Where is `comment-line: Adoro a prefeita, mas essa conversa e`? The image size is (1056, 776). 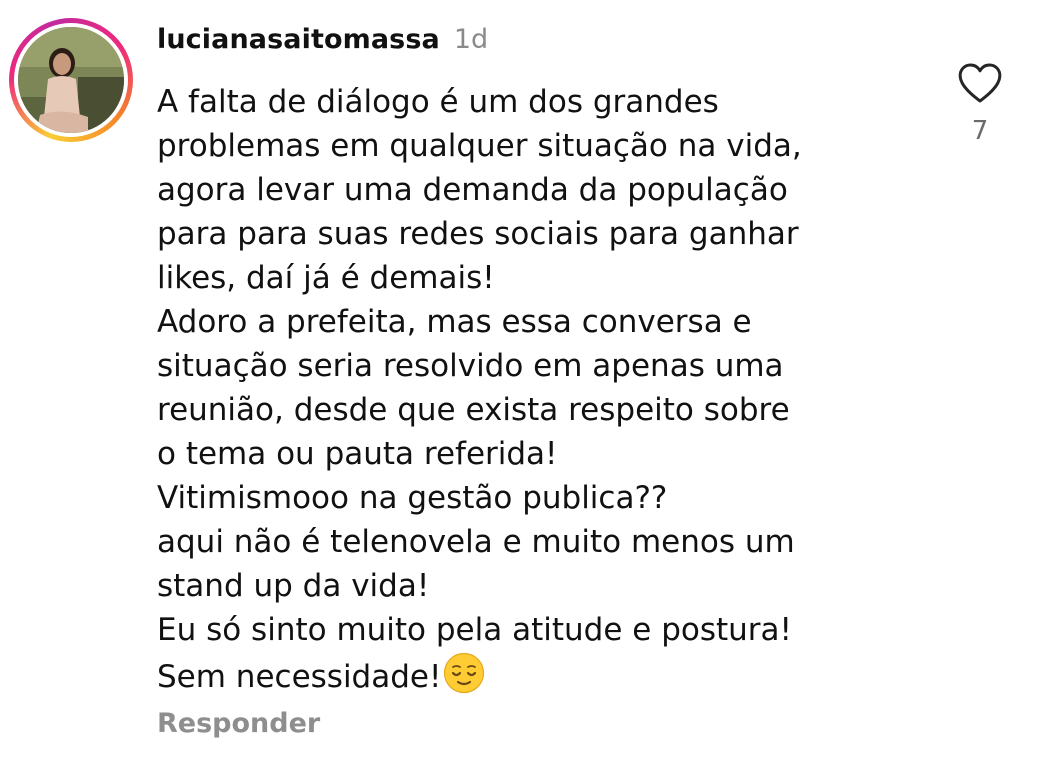 comment-line: Adoro a prefeita, mas essa conversa e is located at coordinates (454, 322).